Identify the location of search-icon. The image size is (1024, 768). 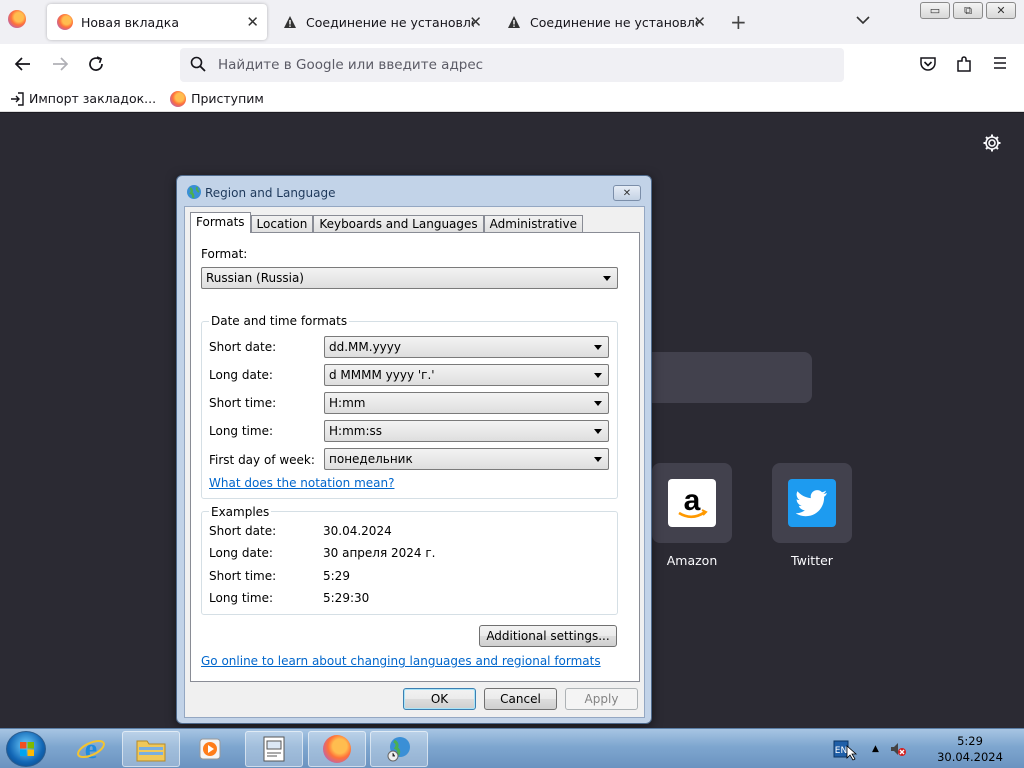
(198, 65).